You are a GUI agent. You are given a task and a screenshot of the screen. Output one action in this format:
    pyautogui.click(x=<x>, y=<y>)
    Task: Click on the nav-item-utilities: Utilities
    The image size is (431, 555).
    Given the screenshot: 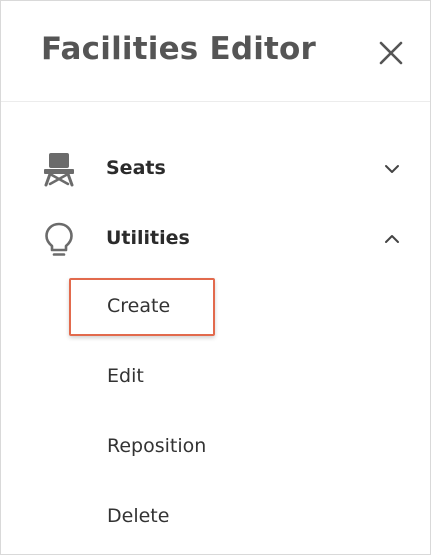 What is the action you would take?
    pyautogui.click(x=215, y=238)
    